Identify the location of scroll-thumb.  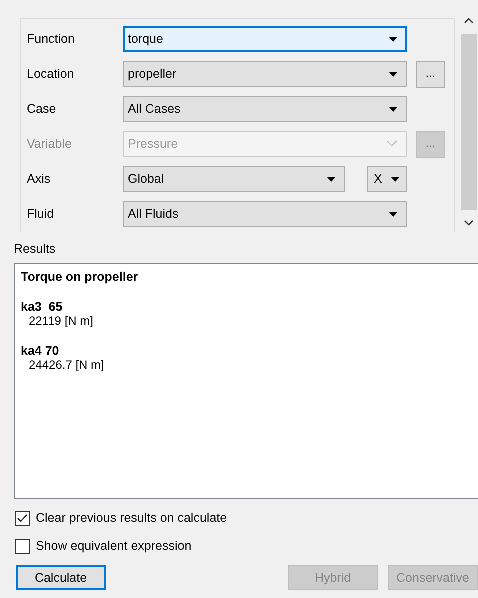
(469, 122).